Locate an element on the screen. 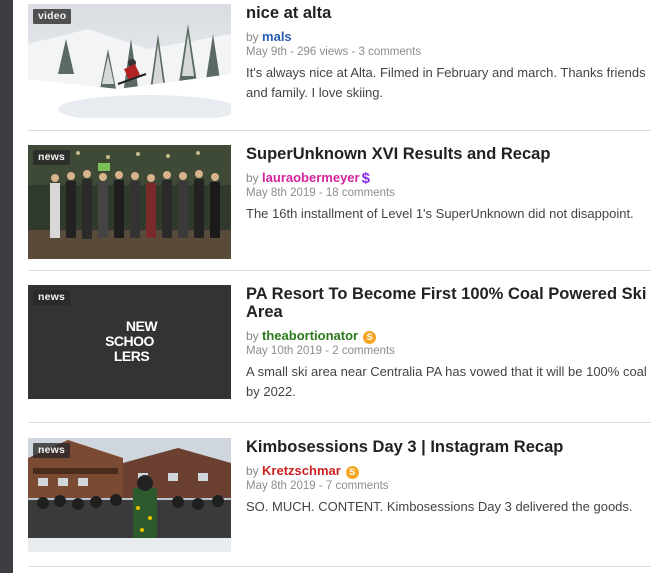 This screenshot has width=663, height=573. newschoolers-logo: NEW SCHOO LERS is located at coordinates (131, 341).